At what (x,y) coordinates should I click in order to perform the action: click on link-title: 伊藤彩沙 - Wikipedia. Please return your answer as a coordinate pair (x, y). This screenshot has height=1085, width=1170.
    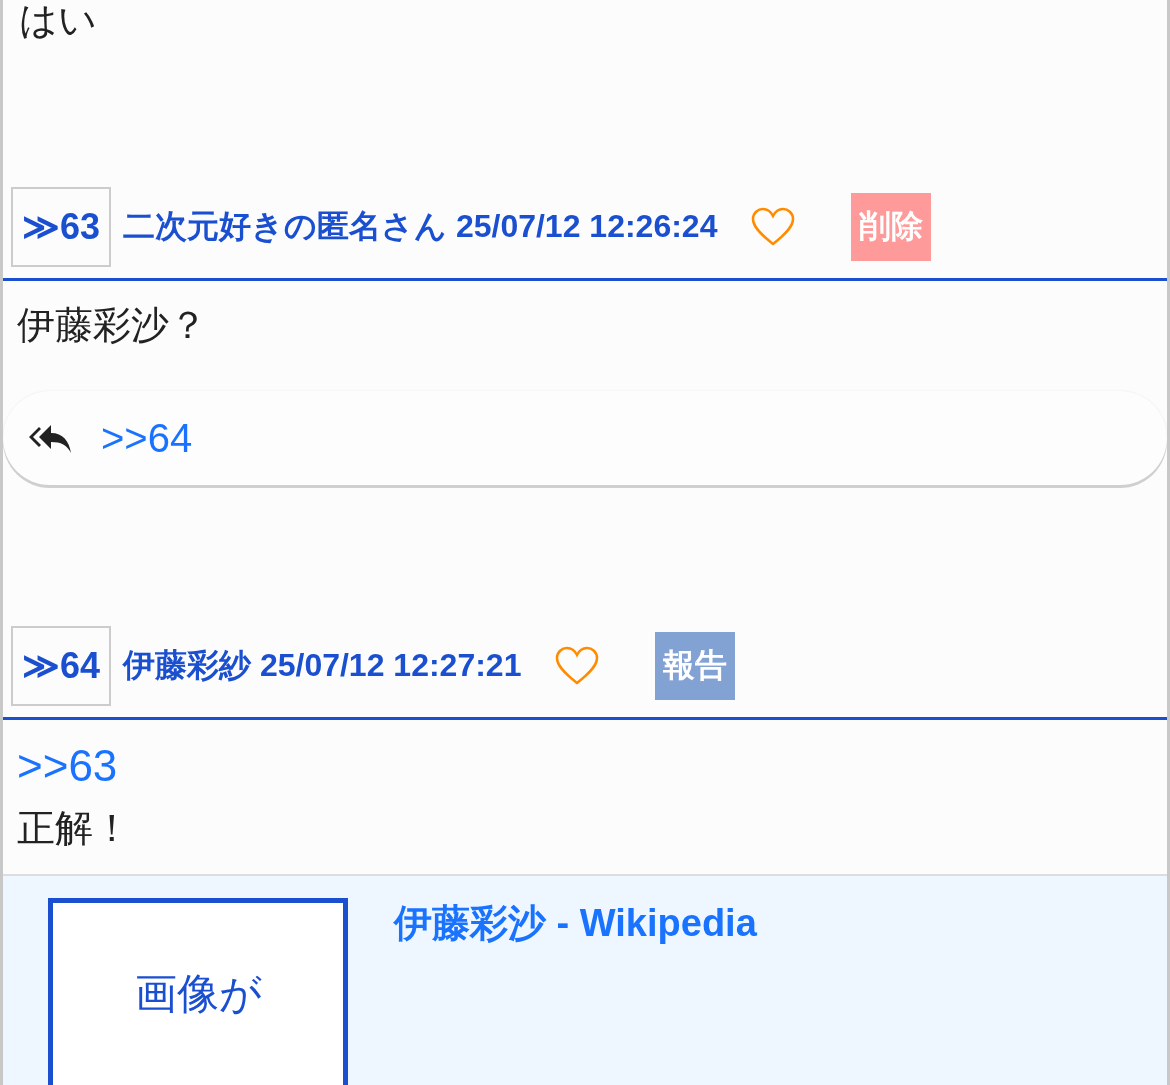
    Looking at the image, I should click on (575, 923).